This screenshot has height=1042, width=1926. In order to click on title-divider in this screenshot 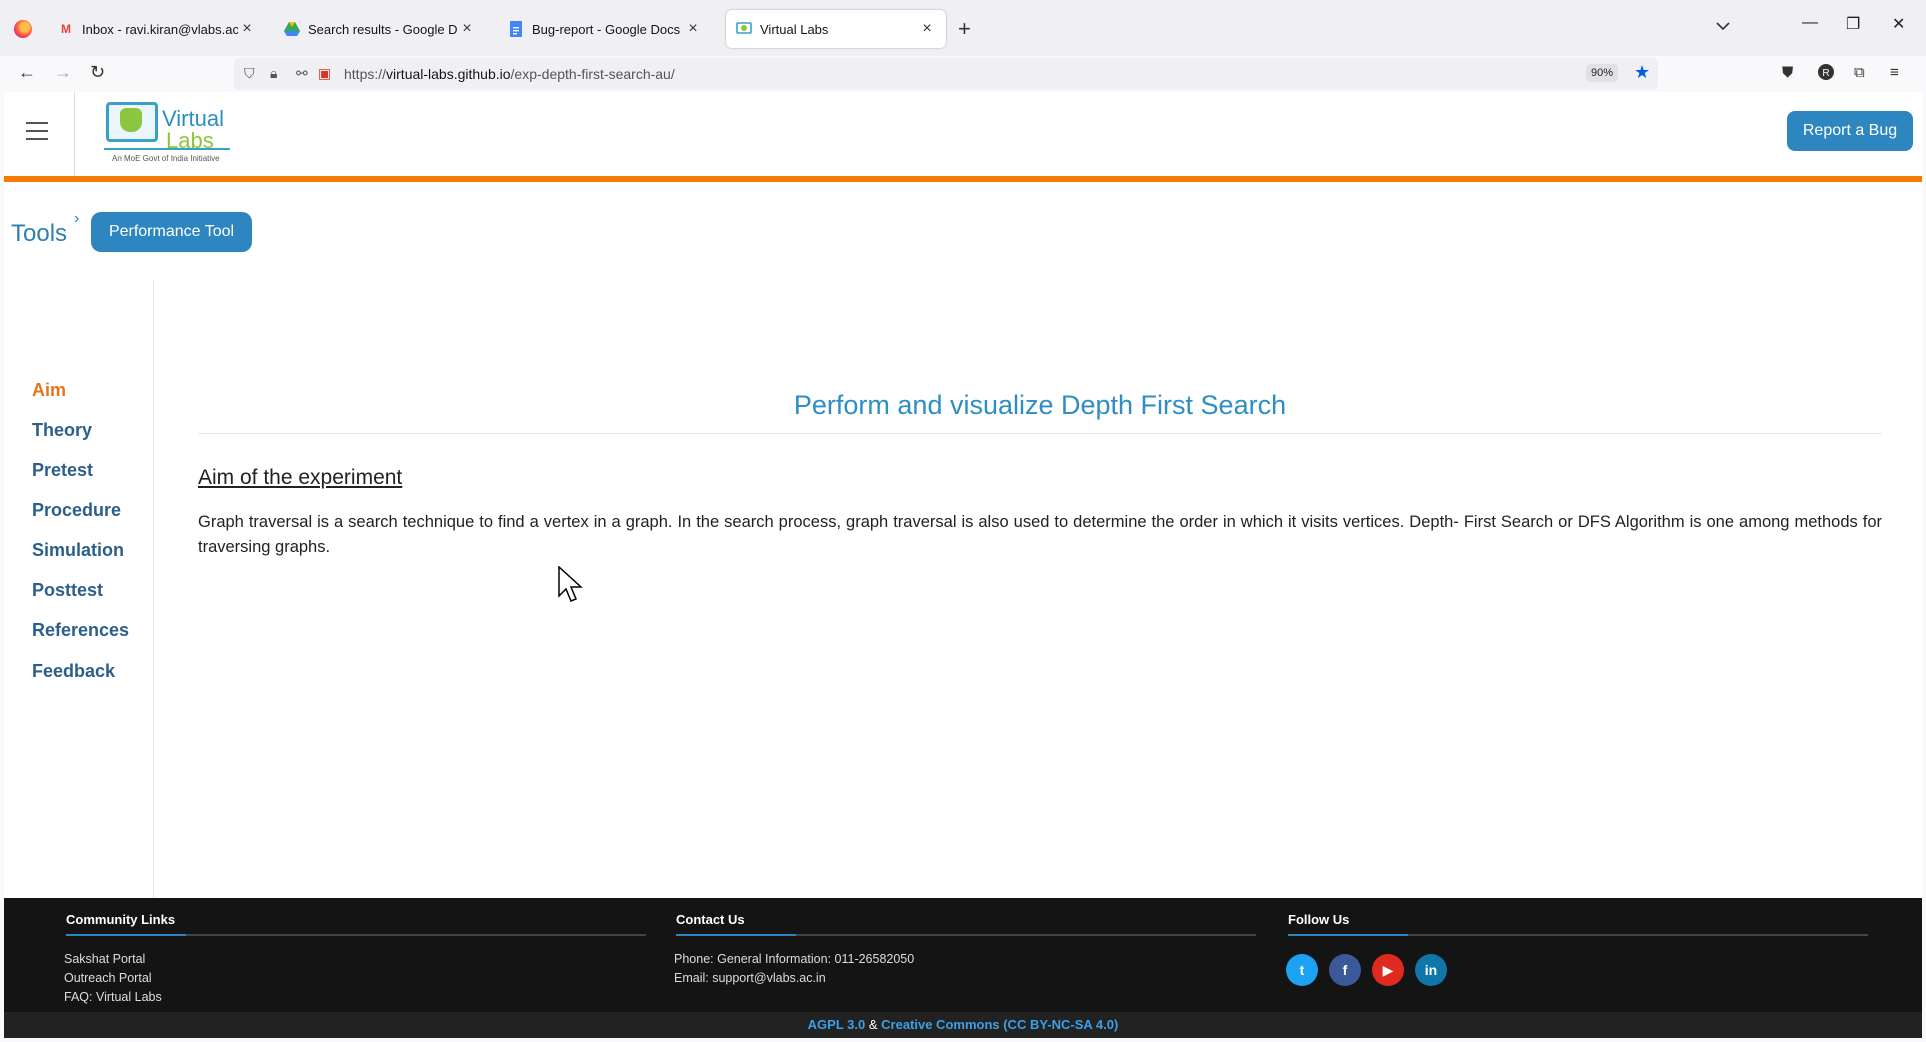, I will do `click(1040, 433)`.